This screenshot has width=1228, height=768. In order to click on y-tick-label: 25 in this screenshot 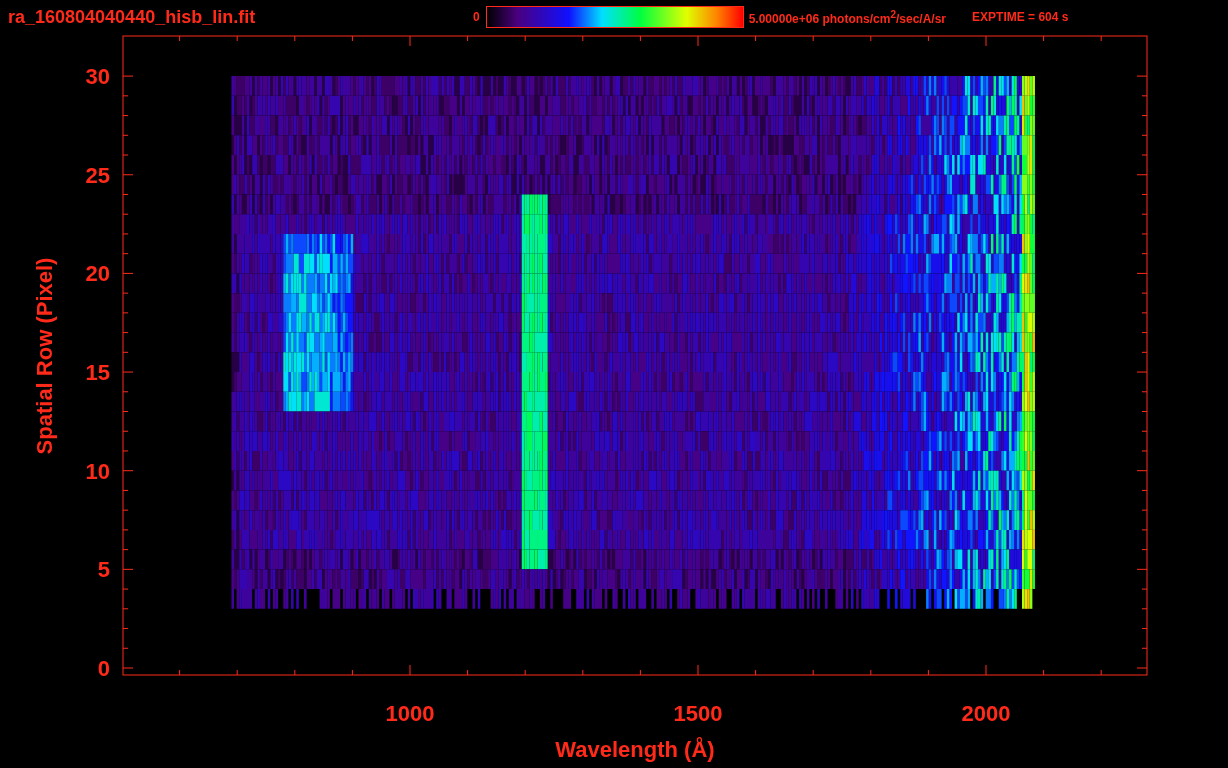, I will do `click(97, 175)`.